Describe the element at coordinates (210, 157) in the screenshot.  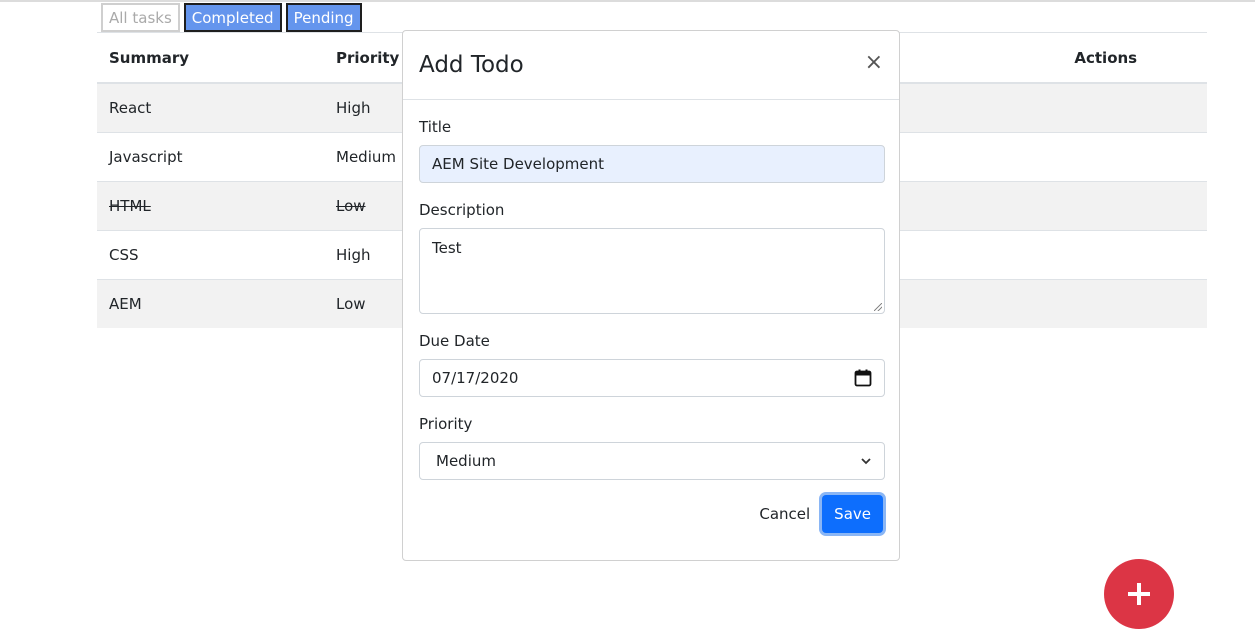
I see `row-summary: Javascript` at that location.